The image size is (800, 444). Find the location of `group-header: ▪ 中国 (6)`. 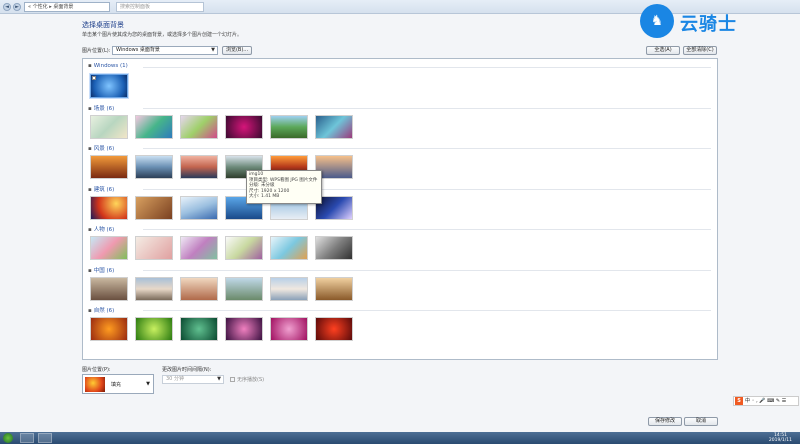

group-header: ▪ 中国 (6) is located at coordinates (101, 270).